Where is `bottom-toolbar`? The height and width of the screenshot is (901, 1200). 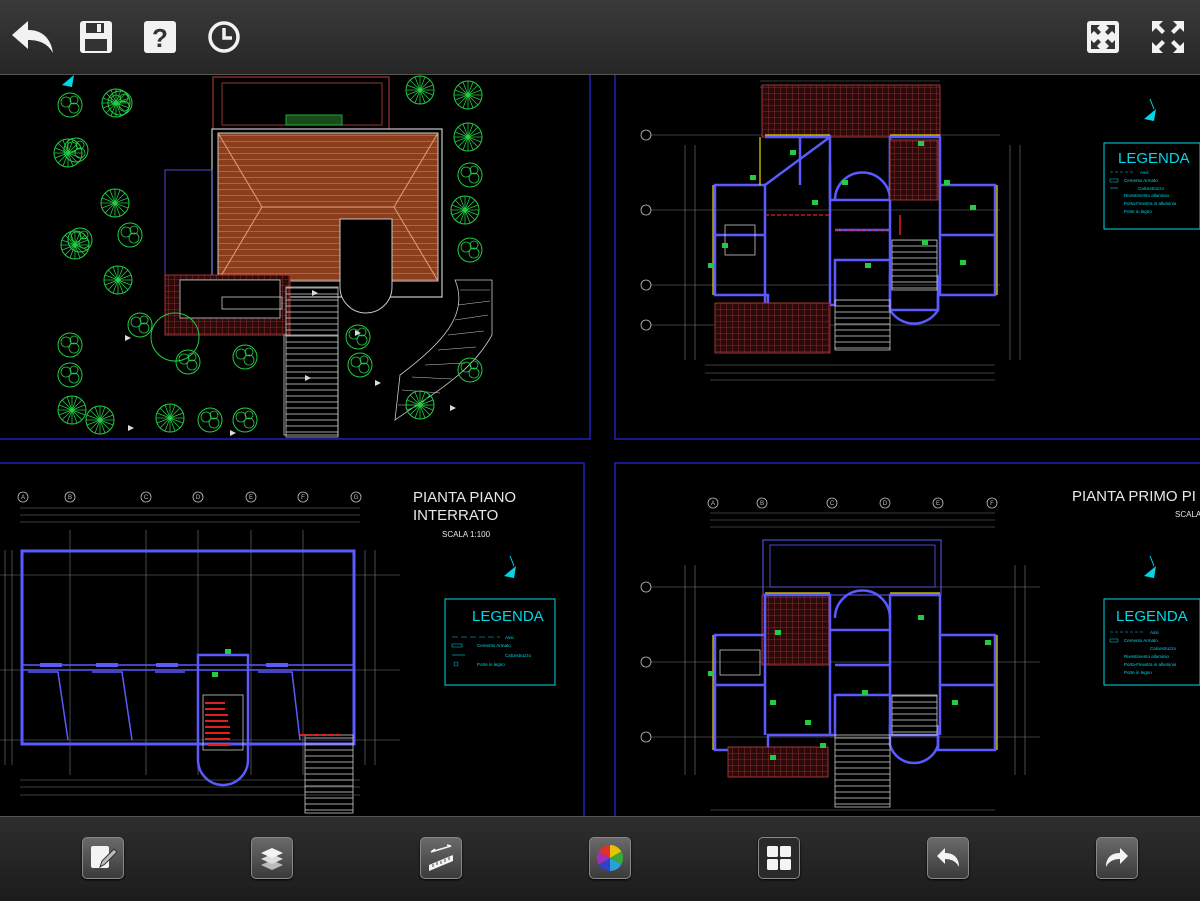 bottom-toolbar is located at coordinates (600, 858).